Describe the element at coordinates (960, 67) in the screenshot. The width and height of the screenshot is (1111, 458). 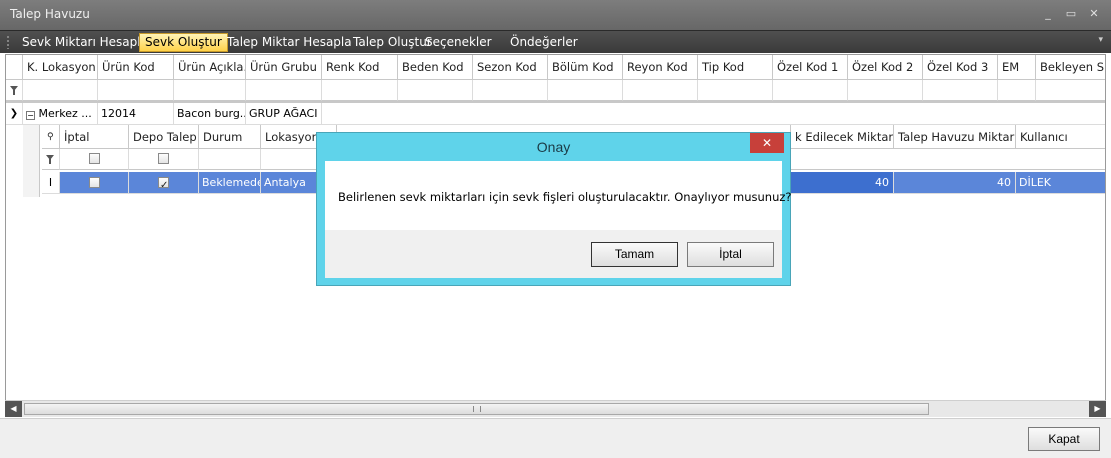
I see `col-ozel-kod-3: Özel Kod 3` at that location.